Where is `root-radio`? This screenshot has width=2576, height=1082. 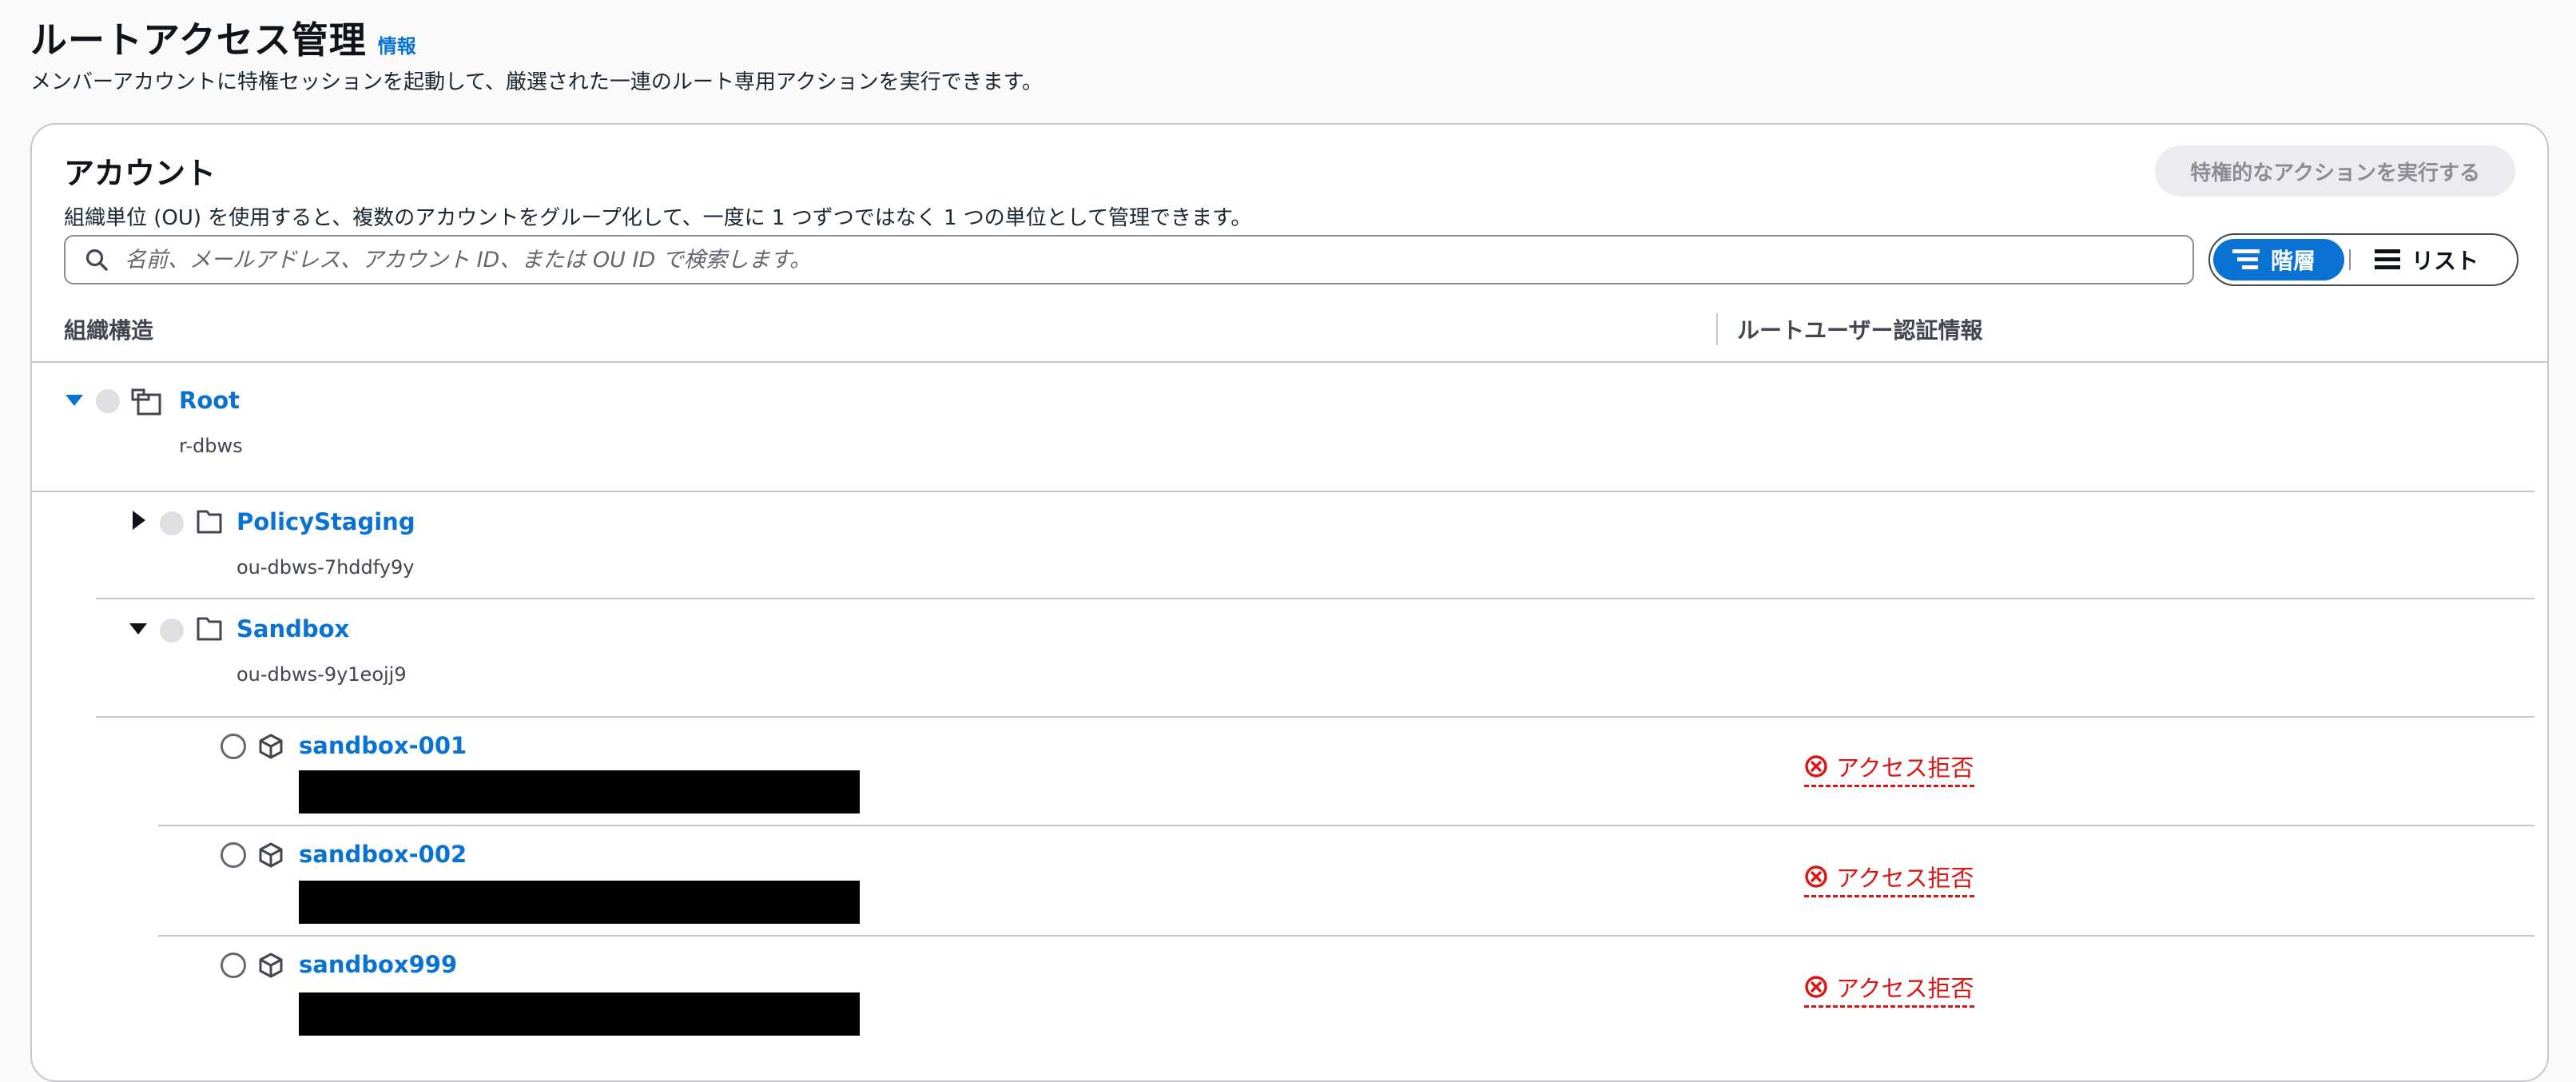
root-radio is located at coordinates (108, 401).